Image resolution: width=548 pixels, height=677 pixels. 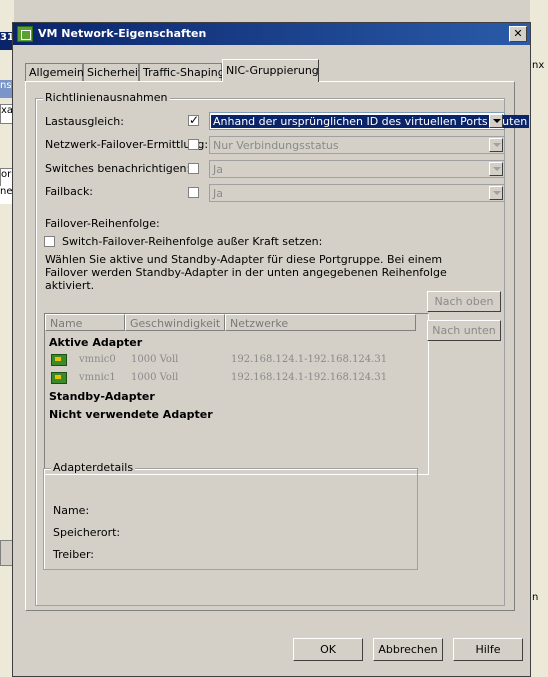 What do you see at coordinates (97, 359) in the screenshot?
I see `adapter-name: vmnic0` at bounding box center [97, 359].